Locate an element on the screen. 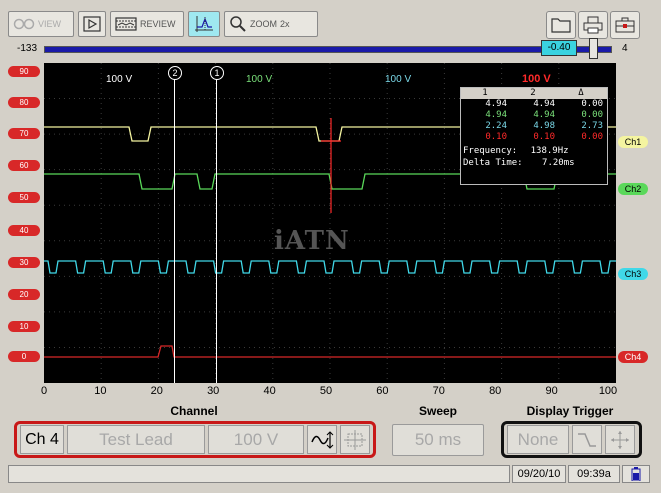  y-tick-70: 70 is located at coordinates (24, 133).